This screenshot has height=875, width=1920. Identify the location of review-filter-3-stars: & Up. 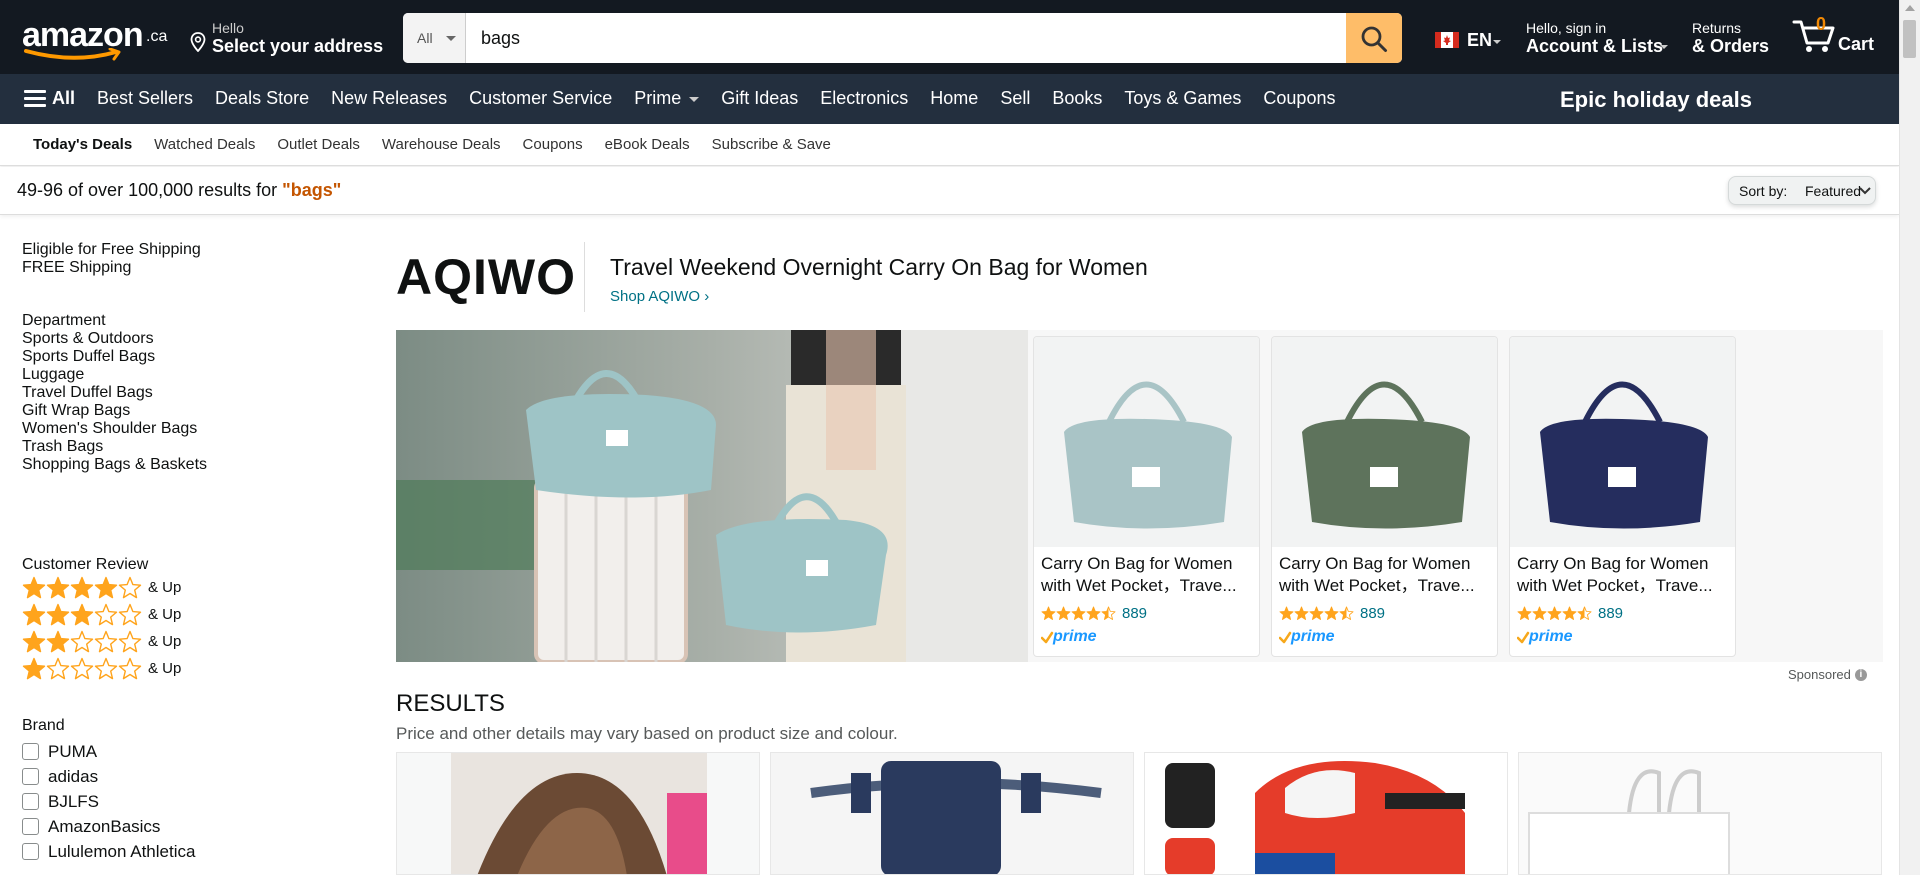
(101, 614).